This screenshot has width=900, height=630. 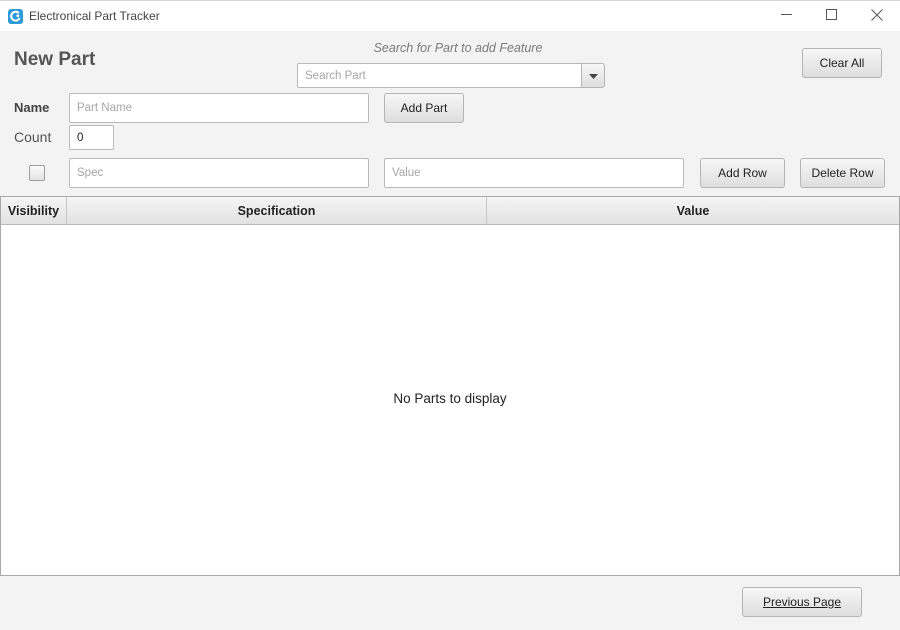 I want to click on minimize-icon, so click(x=786, y=16).